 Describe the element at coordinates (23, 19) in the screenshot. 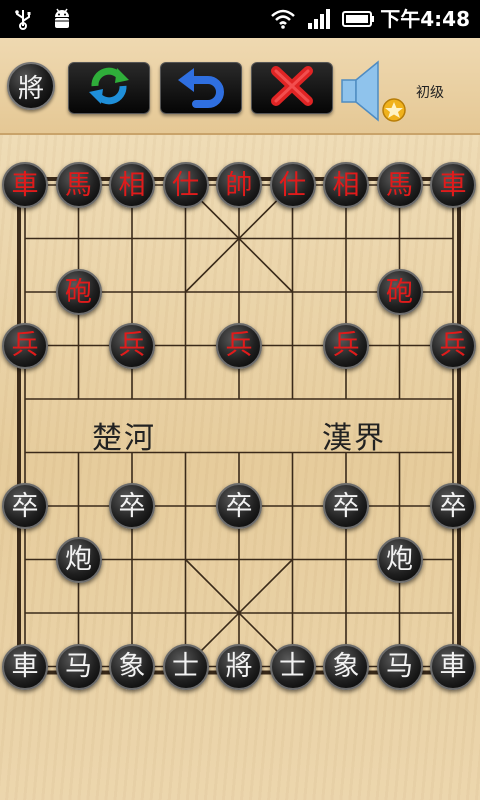

I see `usb-icon` at that location.